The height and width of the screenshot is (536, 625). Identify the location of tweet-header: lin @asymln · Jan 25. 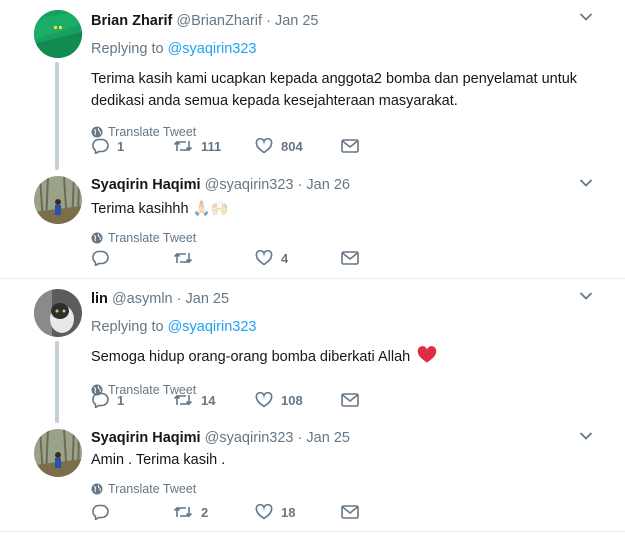
(343, 299).